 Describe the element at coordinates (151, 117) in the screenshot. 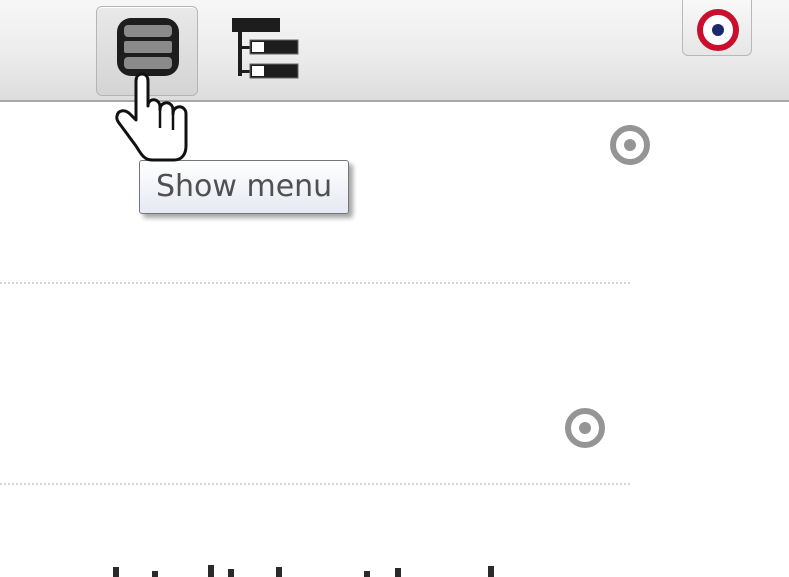

I see `hand-pointer-icon` at that location.